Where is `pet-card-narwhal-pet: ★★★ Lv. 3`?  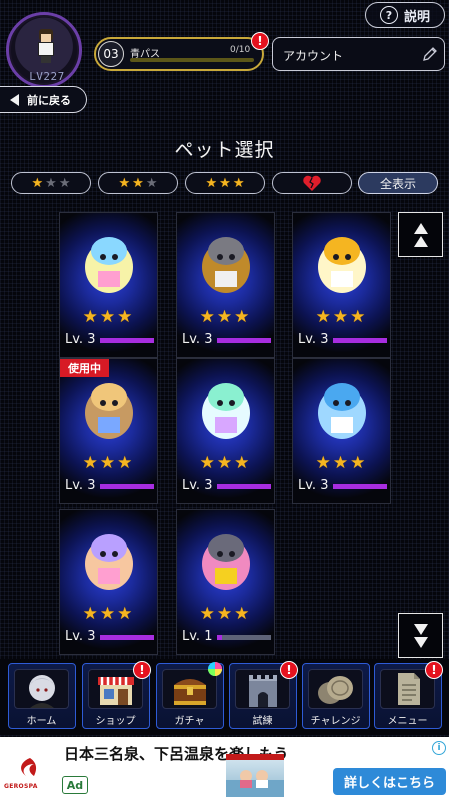 pet-card-narwhal-pet: ★★★ Lv. 3 is located at coordinates (341, 431).